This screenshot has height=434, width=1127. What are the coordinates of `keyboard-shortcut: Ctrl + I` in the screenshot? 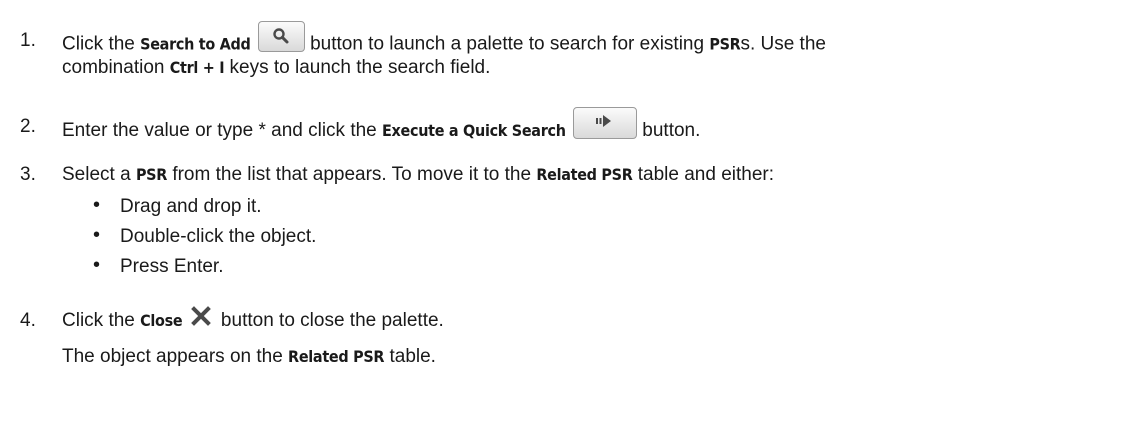 It's located at (197, 67).